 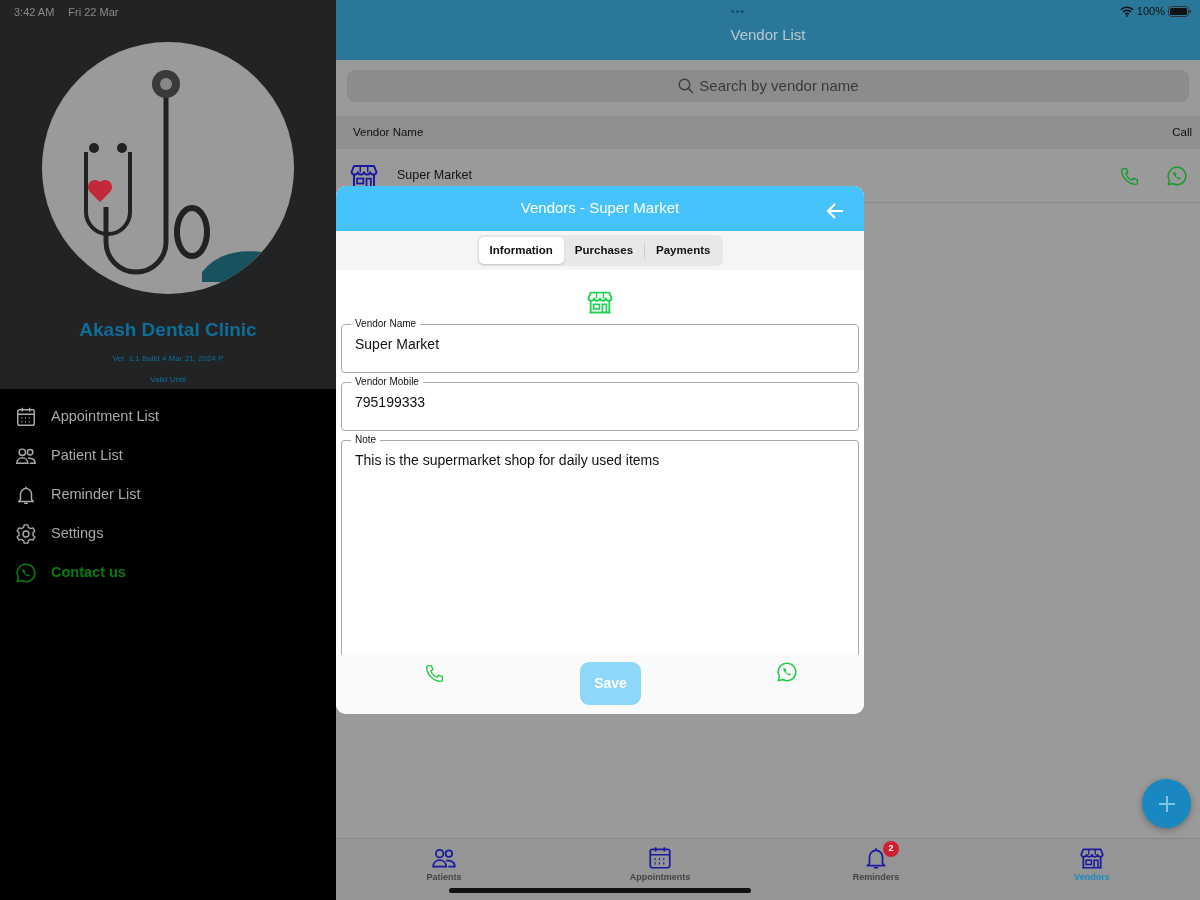 I want to click on menu-item: Appointment List, so click(x=168, y=416).